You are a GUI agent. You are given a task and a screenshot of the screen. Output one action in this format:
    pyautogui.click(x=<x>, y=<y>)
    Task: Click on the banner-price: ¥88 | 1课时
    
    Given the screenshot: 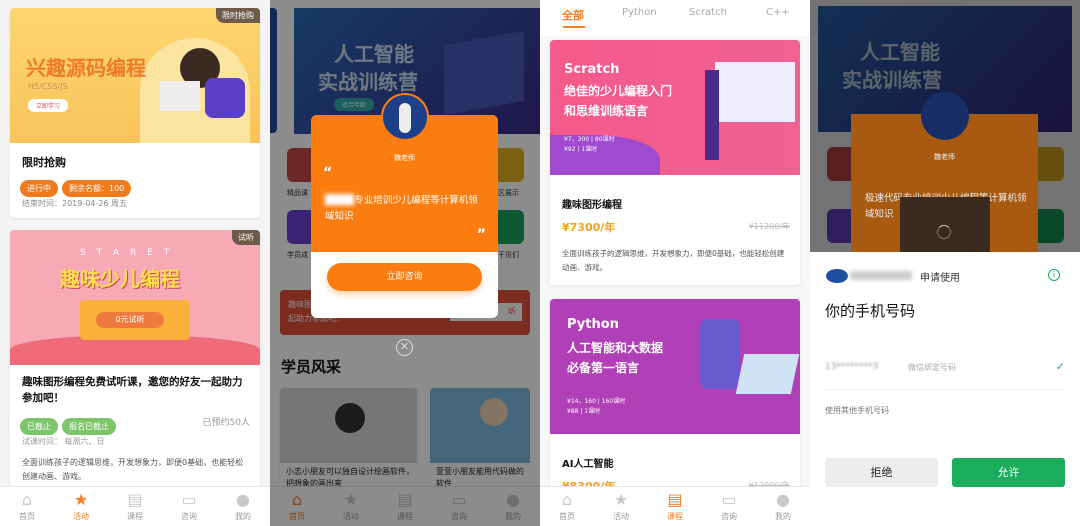 What is the action you would take?
    pyautogui.click(x=584, y=411)
    